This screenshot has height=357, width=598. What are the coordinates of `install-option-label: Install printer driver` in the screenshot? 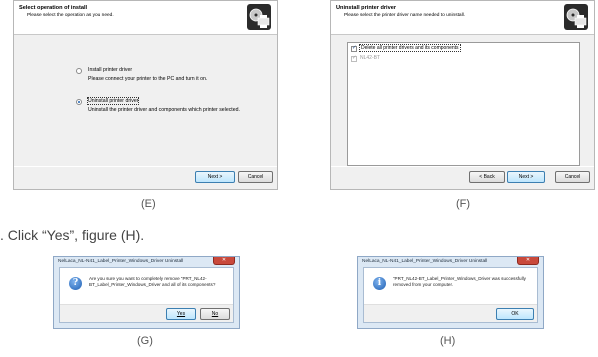 It's located at (110, 70).